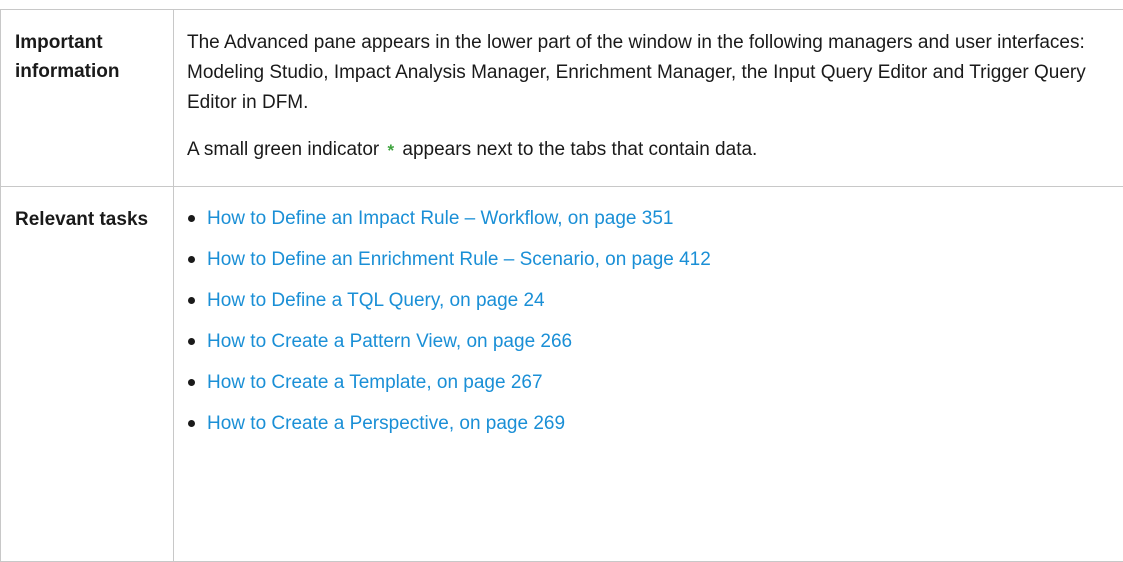 This screenshot has width=1123, height=562. I want to click on important-information-label: Important information, so click(87, 48).